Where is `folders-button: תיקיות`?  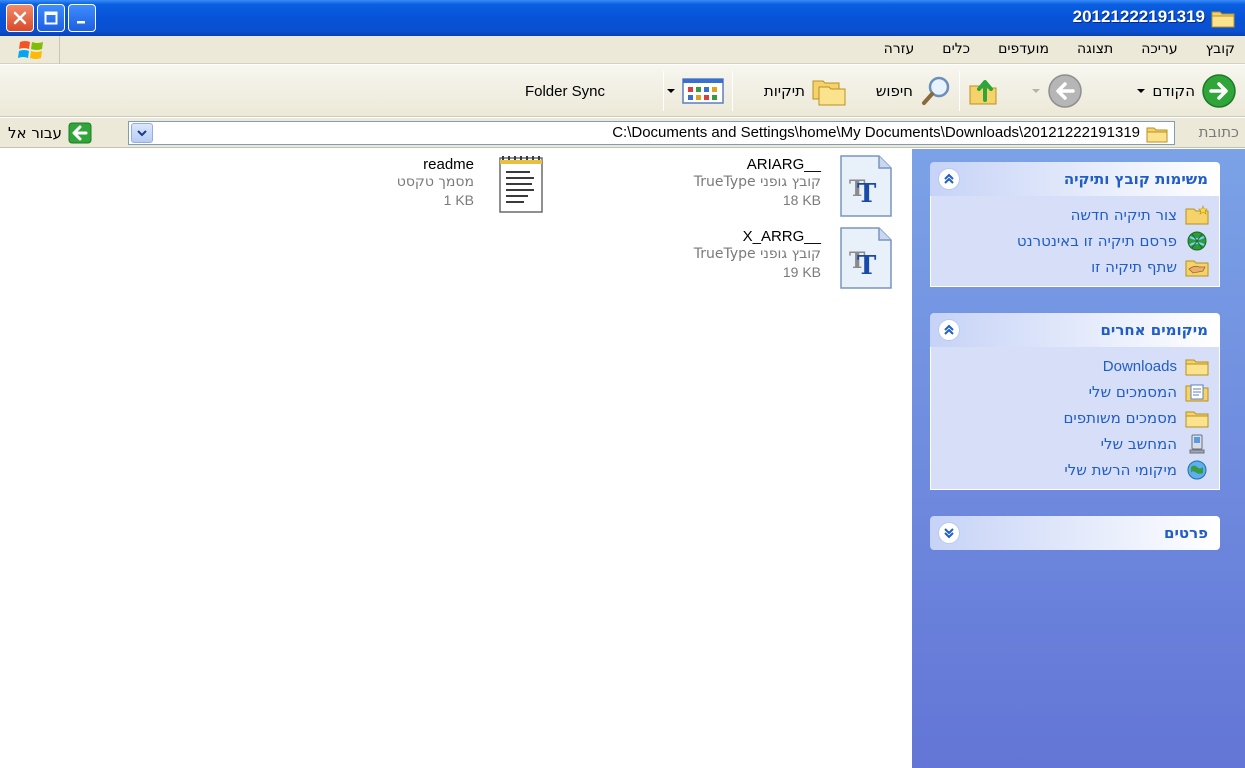
folders-button: תיקיות is located at coordinates (805, 91).